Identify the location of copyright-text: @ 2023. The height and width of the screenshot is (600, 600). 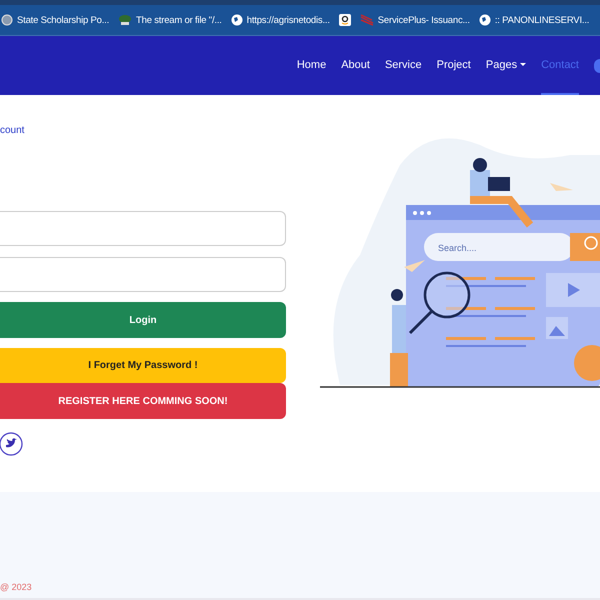
(16, 587).